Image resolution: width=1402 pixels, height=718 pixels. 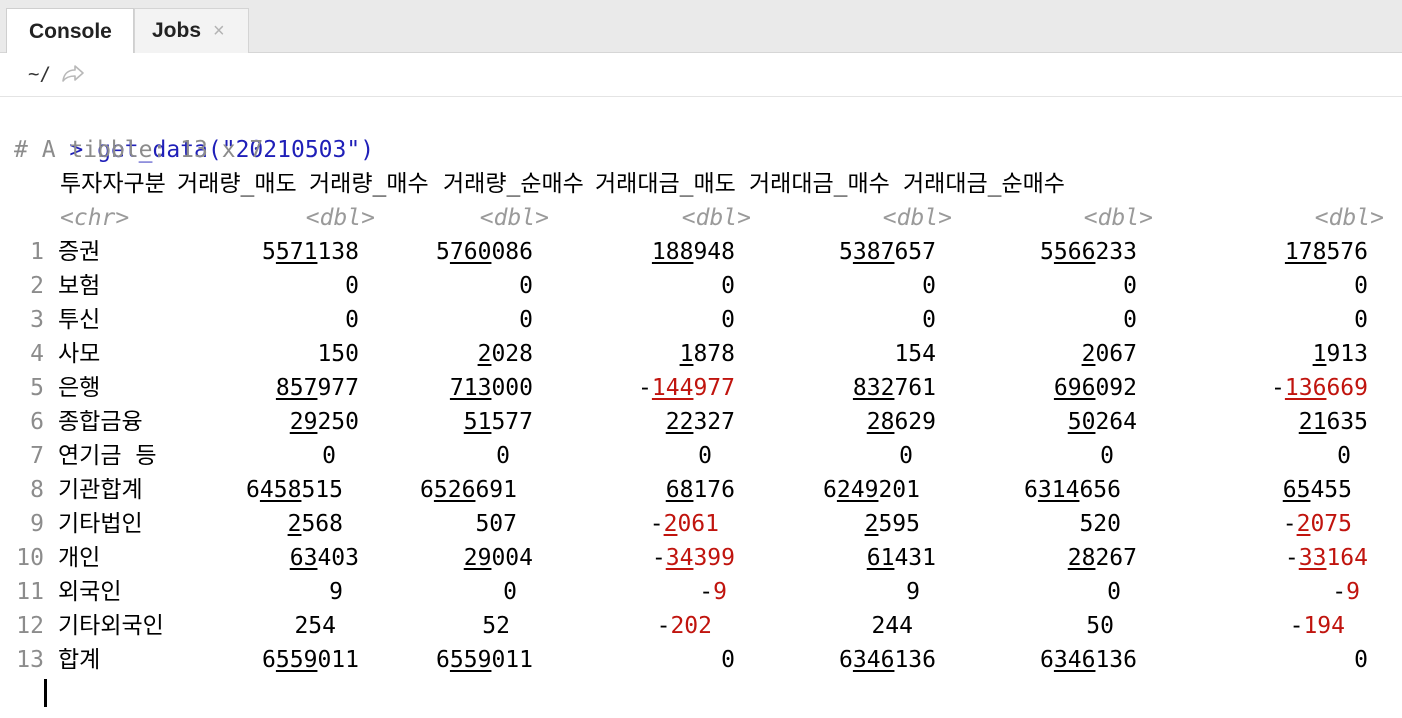 What do you see at coordinates (1317, 490) in the screenshot?
I see `table-cell: 65455` at bounding box center [1317, 490].